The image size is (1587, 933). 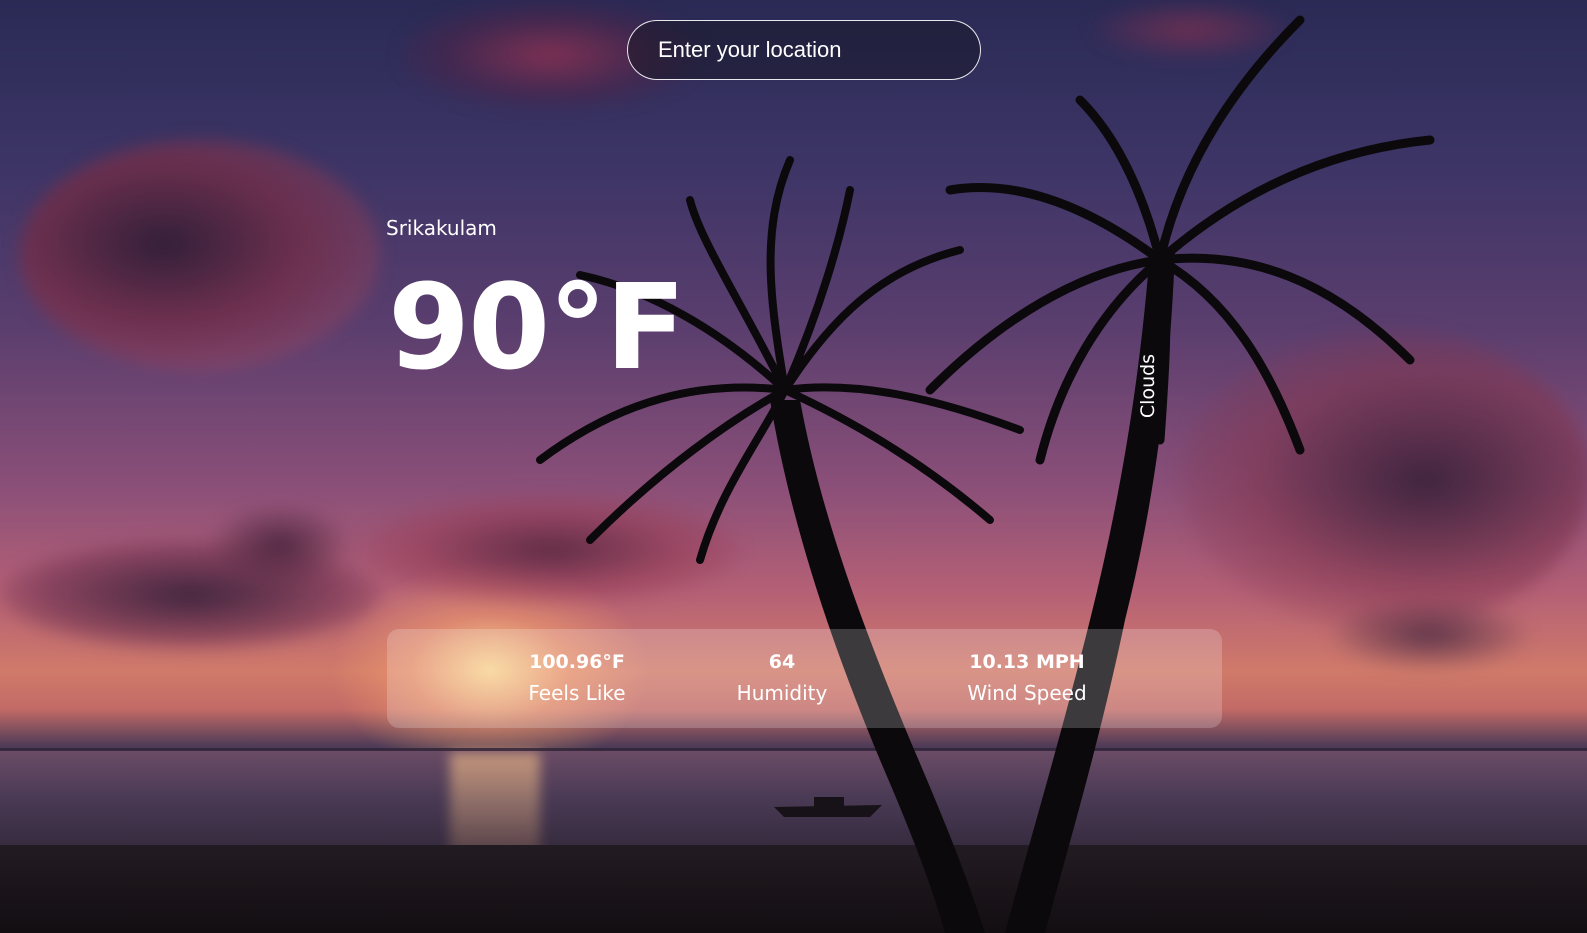 I want to click on wind-speed-value: 10.13 MPH, so click(x=1027, y=662).